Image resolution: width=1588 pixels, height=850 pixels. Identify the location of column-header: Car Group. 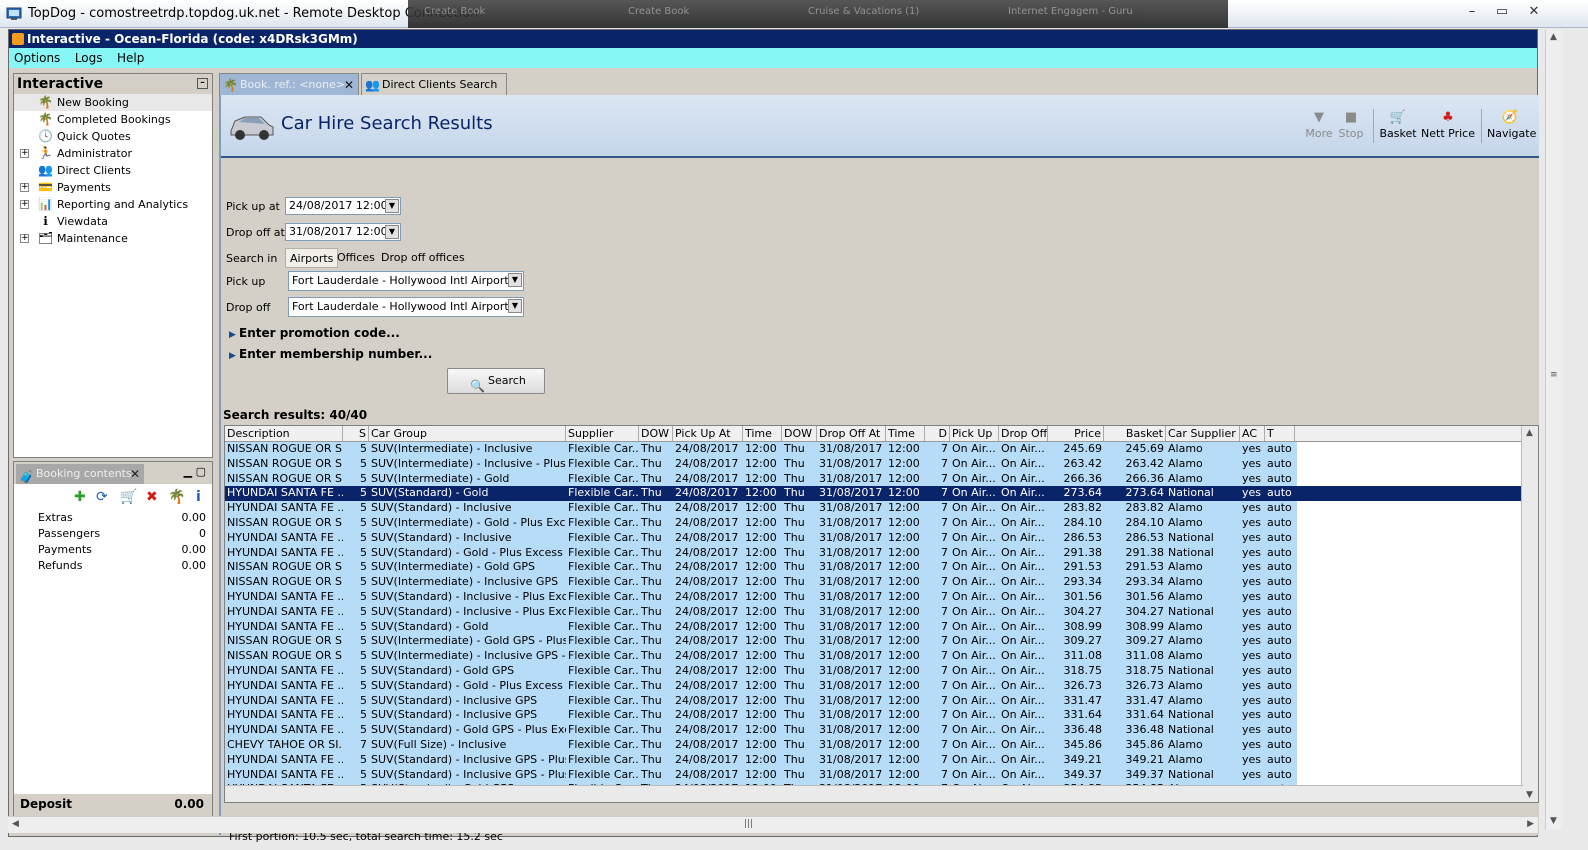
(467, 433).